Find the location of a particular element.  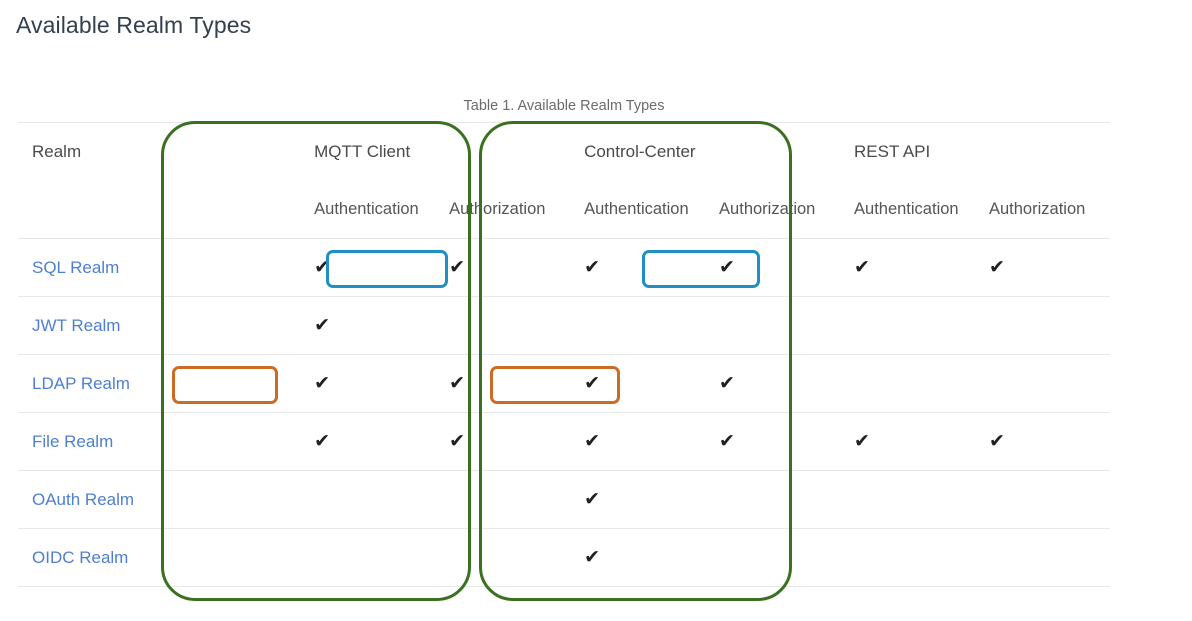

column-header-mqtt-authorization: Authorization is located at coordinates (503, 209).